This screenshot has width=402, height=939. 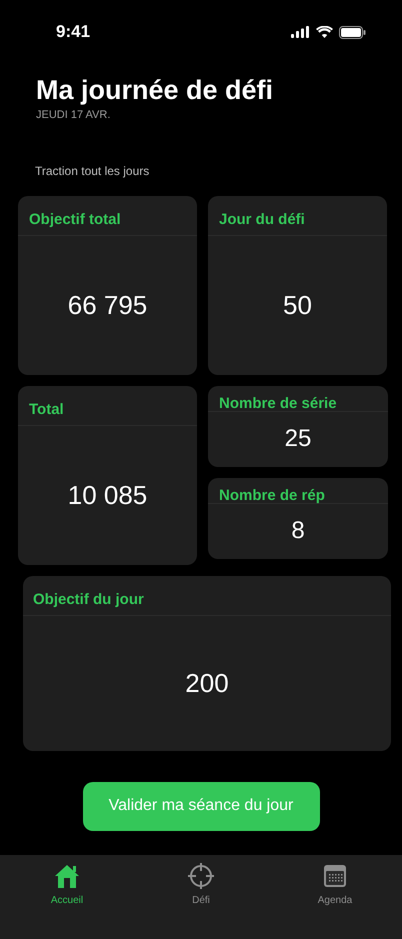 I want to click on crosshair-icon, so click(x=201, y=876).